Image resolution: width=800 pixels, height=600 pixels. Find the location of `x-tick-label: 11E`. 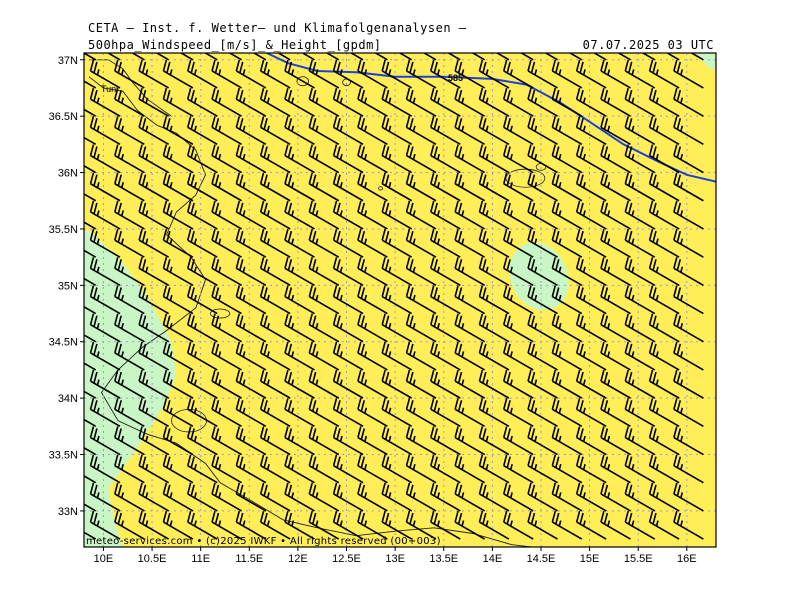

x-tick-label: 11E is located at coordinates (200, 559).